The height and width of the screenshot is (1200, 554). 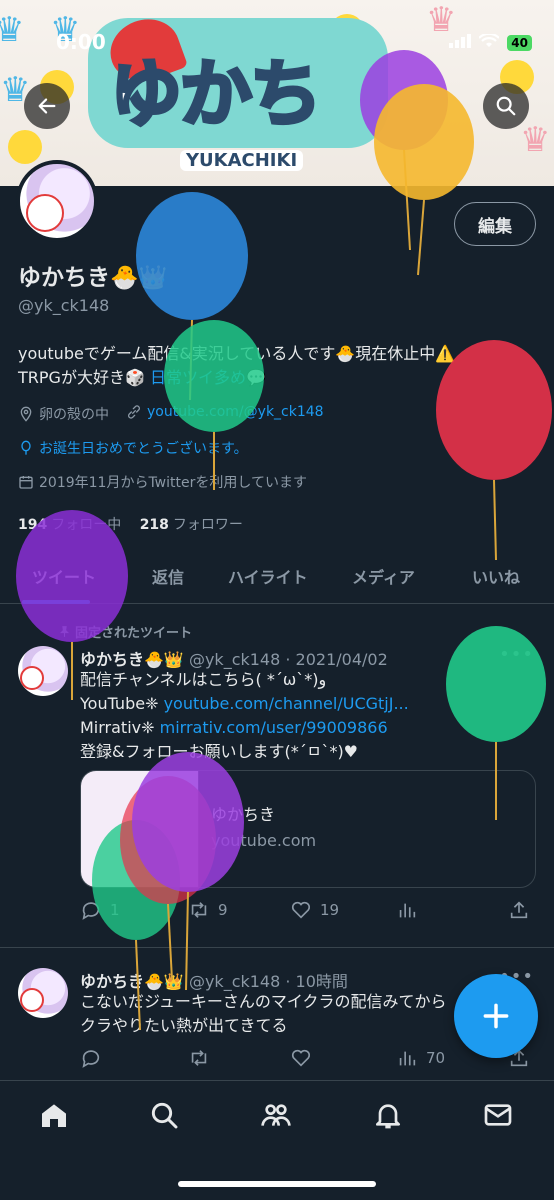 I want to click on wifi-icon, so click(x=489, y=42).